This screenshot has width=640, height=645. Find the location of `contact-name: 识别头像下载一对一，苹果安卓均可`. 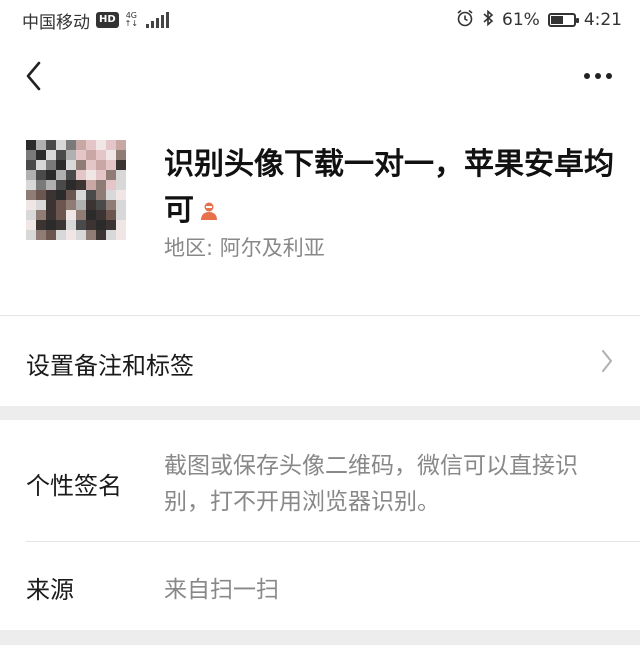

contact-name: 识别头像下载一对一，苹果安卓均可 is located at coordinates (389, 187).